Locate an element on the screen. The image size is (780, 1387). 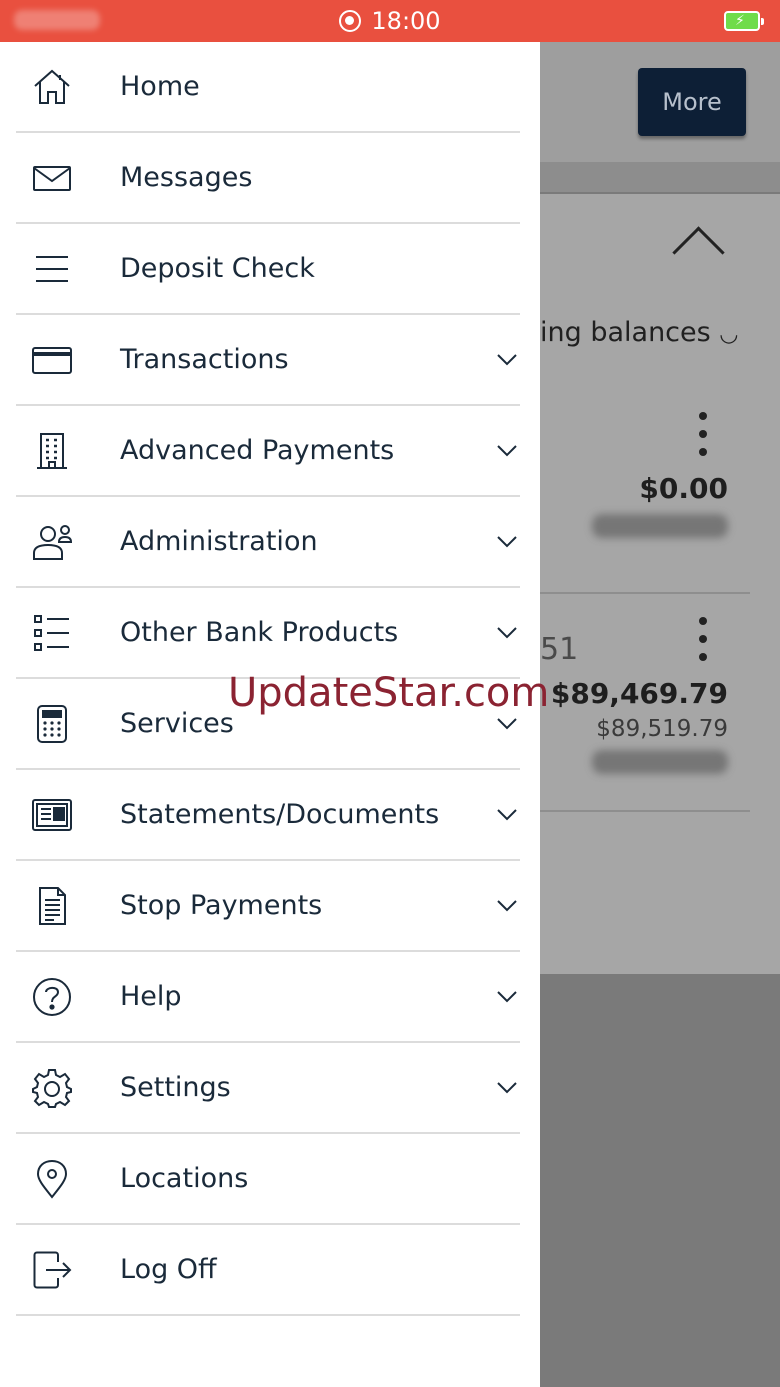
menu-item-stop-payments: Stop Payments is located at coordinates (268, 906).